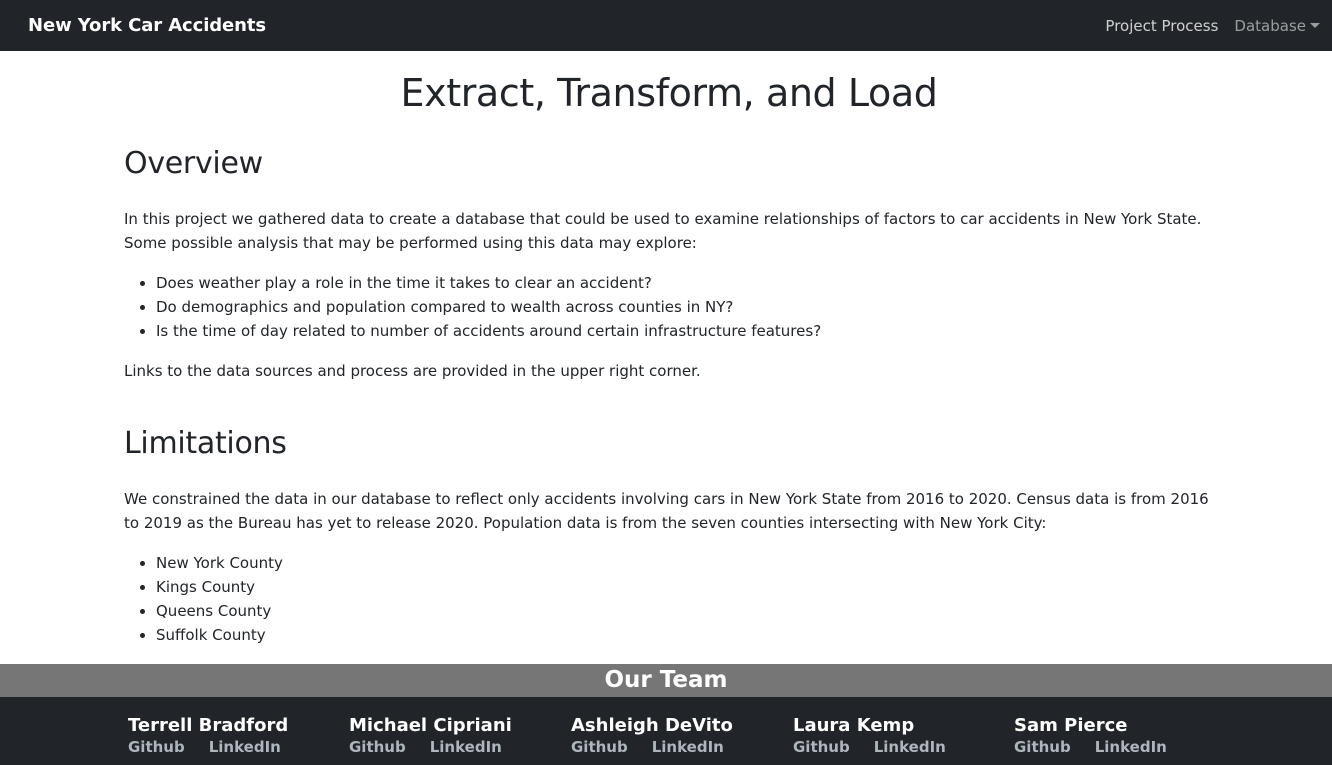 The height and width of the screenshot is (765, 1332). I want to click on list-item: New York County, so click(685, 563).